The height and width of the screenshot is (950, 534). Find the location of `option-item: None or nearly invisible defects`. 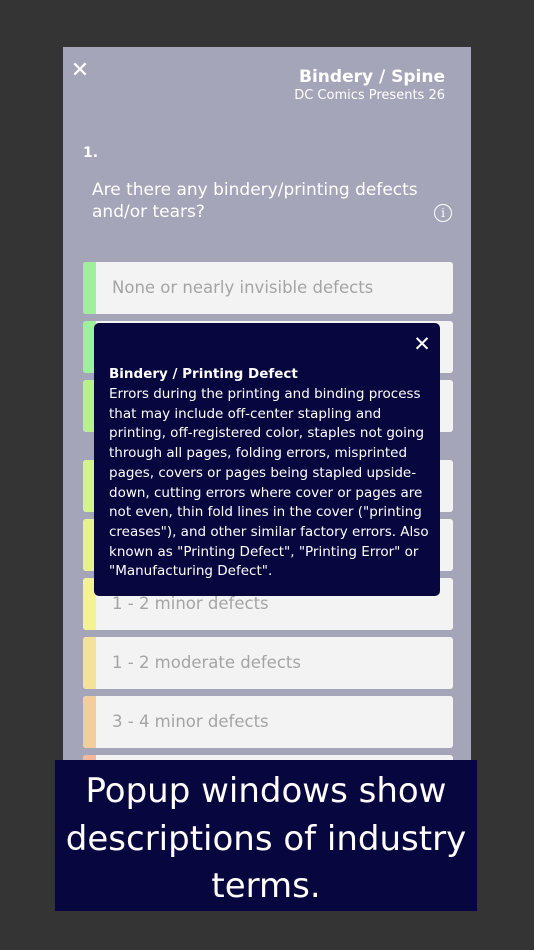

option-item: None or nearly invisible defects is located at coordinates (268, 288).